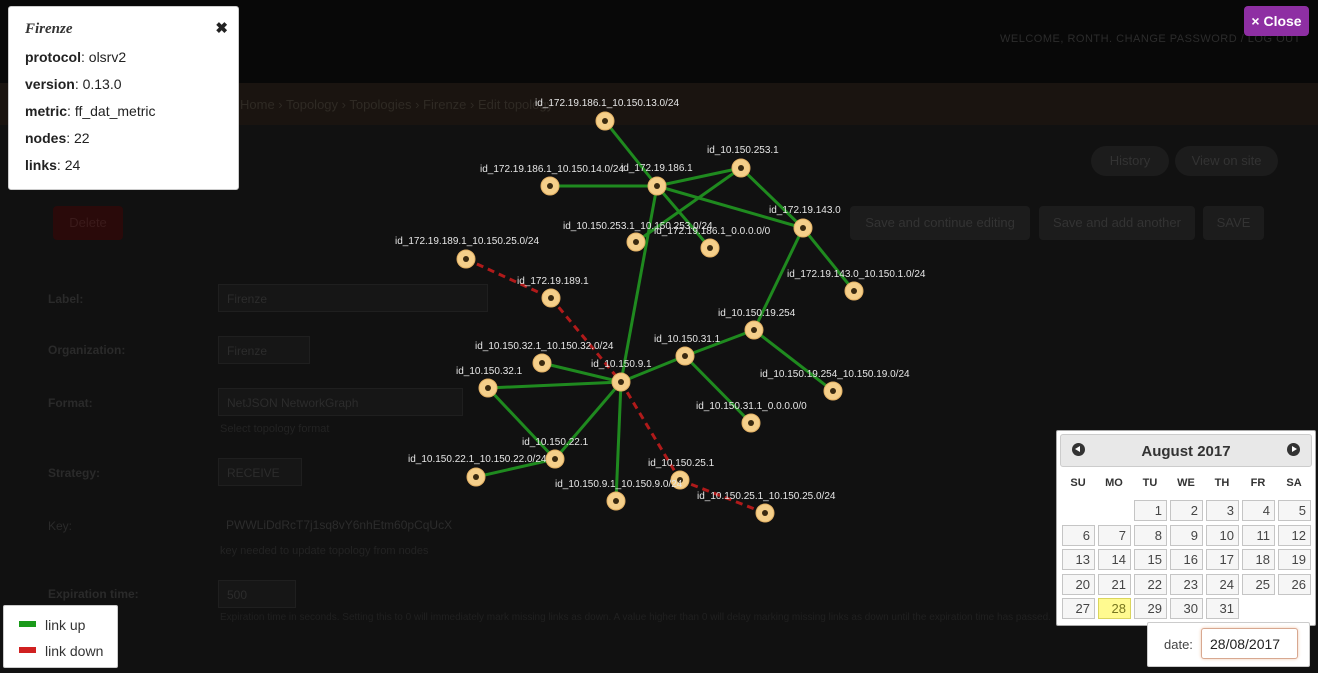 The width and height of the screenshot is (1318, 673). Describe the element at coordinates (46, 111) in the screenshot. I see `info-key: metric` at that location.